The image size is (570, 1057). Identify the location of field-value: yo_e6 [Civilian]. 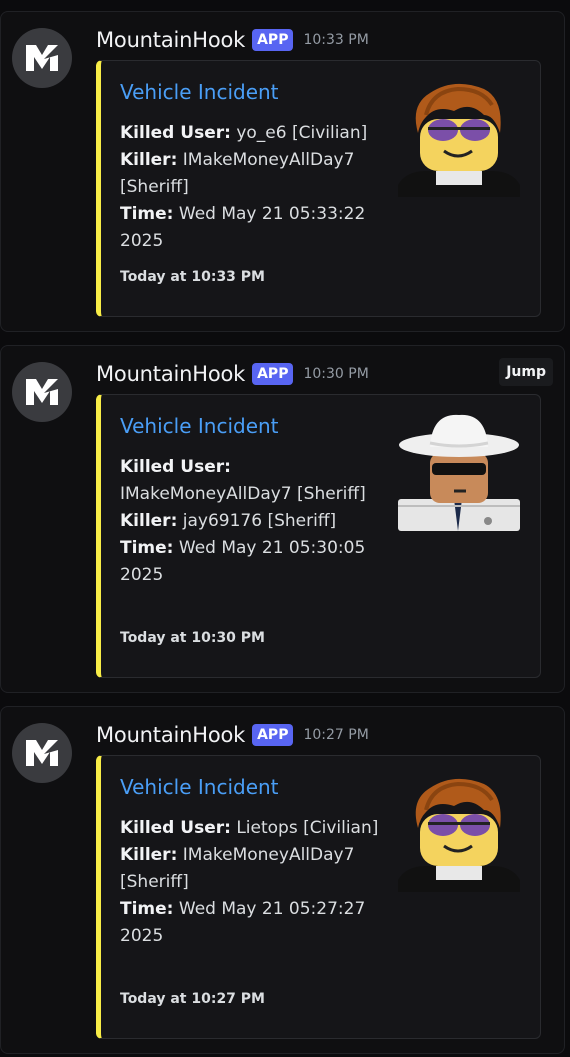
(302, 133).